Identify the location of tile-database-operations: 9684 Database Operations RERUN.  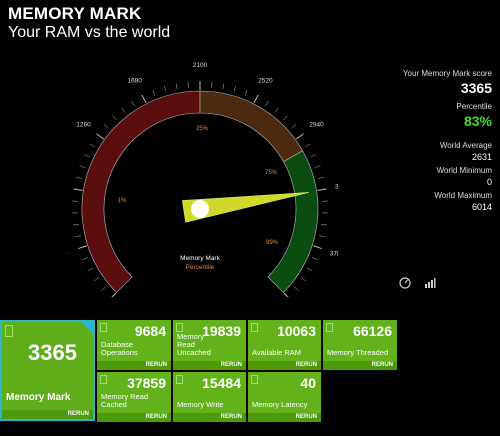
(134, 345).